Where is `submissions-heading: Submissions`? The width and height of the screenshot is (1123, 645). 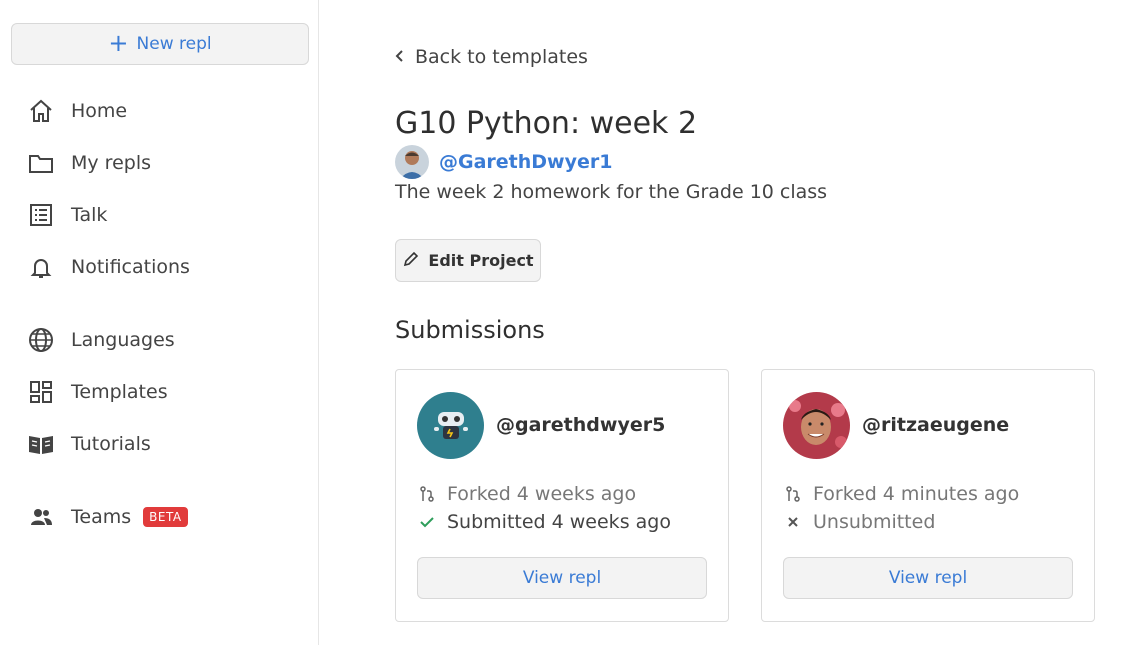
submissions-heading: Submissions is located at coordinates (470, 330).